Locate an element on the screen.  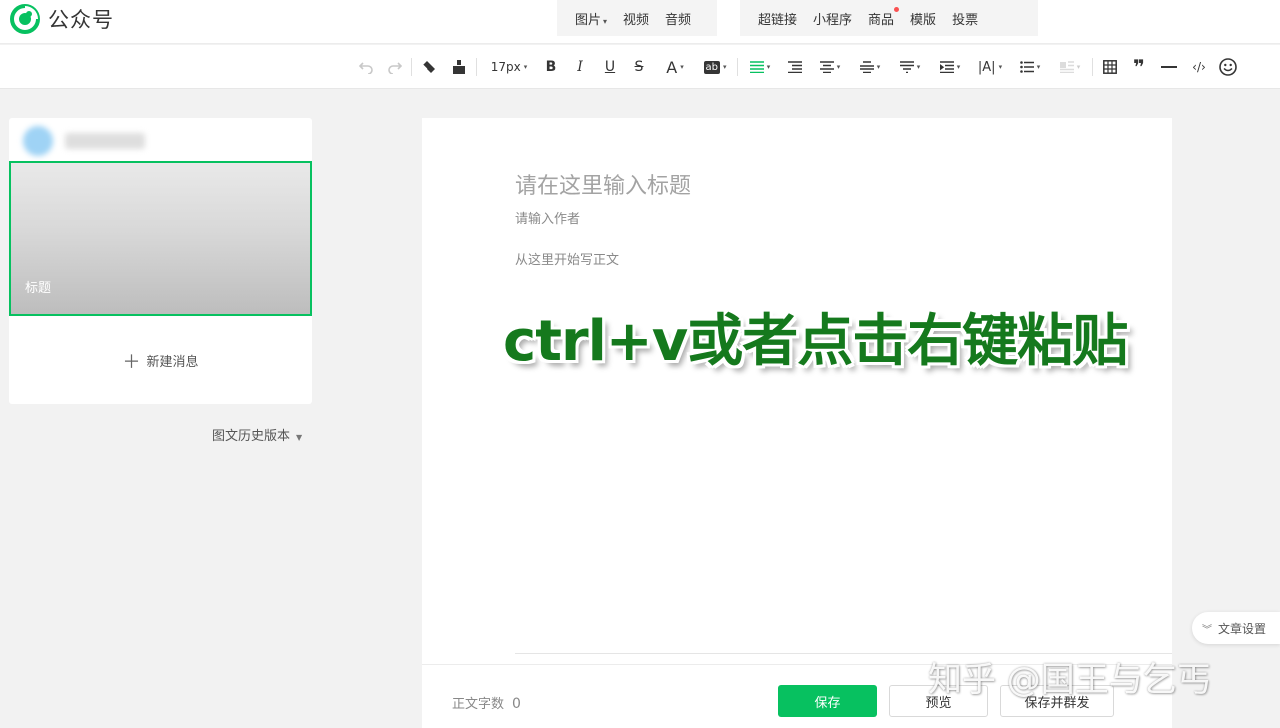
insert-template: 模版 is located at coordinates (923, 18).